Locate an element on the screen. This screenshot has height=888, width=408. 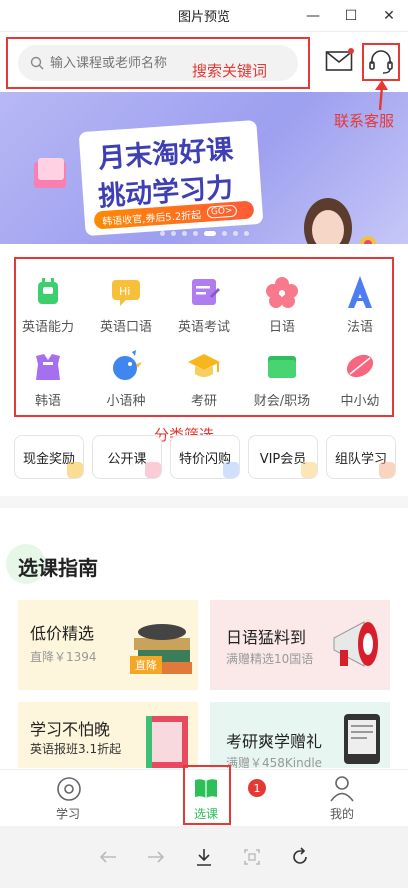
disc-icon is located at coordinates (69, 789).